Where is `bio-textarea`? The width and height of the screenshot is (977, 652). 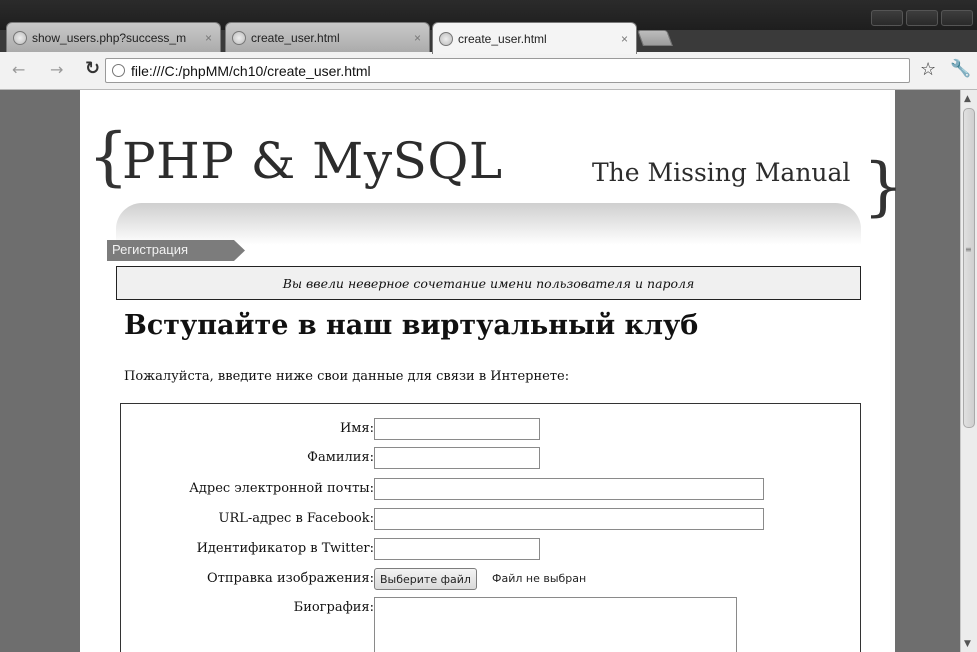 bio-textarea is located at coordinates (555, 624).